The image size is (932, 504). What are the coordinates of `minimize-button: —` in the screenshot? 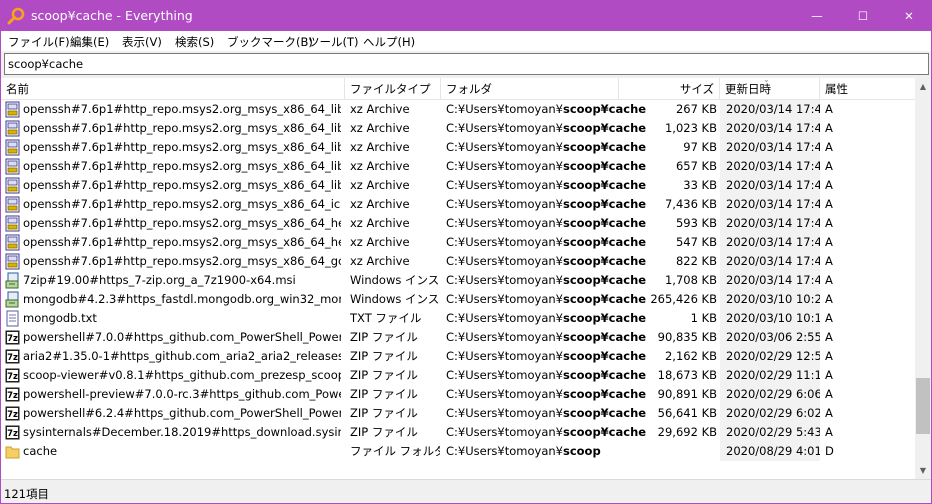 It's located at (817, 15).